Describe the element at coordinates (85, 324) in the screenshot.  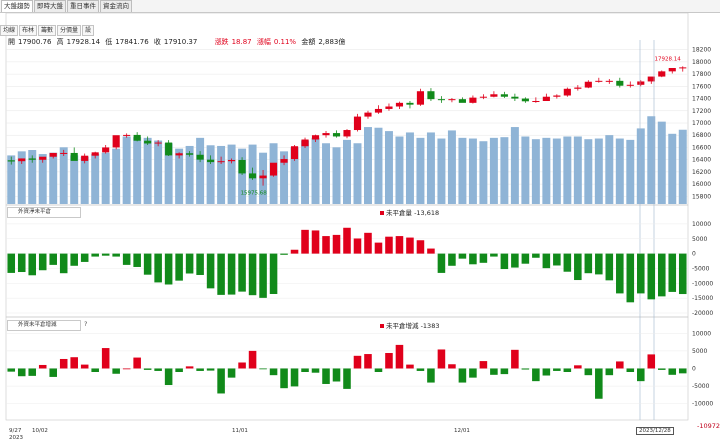
I see `panel2-help-icon: ?` at that location.